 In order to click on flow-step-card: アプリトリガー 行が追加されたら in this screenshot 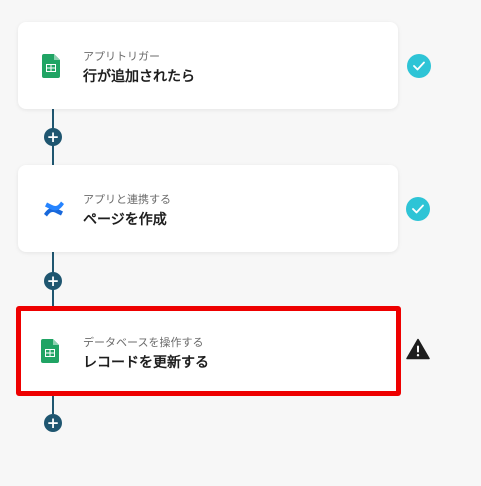, I will do `click(208, 65)`.